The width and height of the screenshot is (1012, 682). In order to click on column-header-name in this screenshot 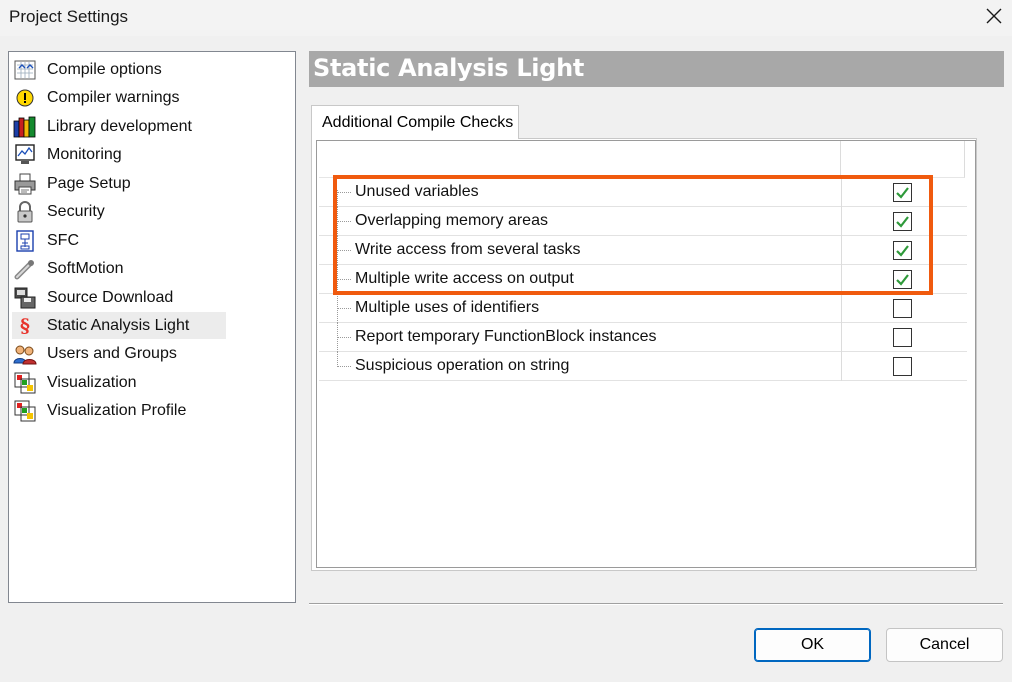, I will do `click(580, 159)`.